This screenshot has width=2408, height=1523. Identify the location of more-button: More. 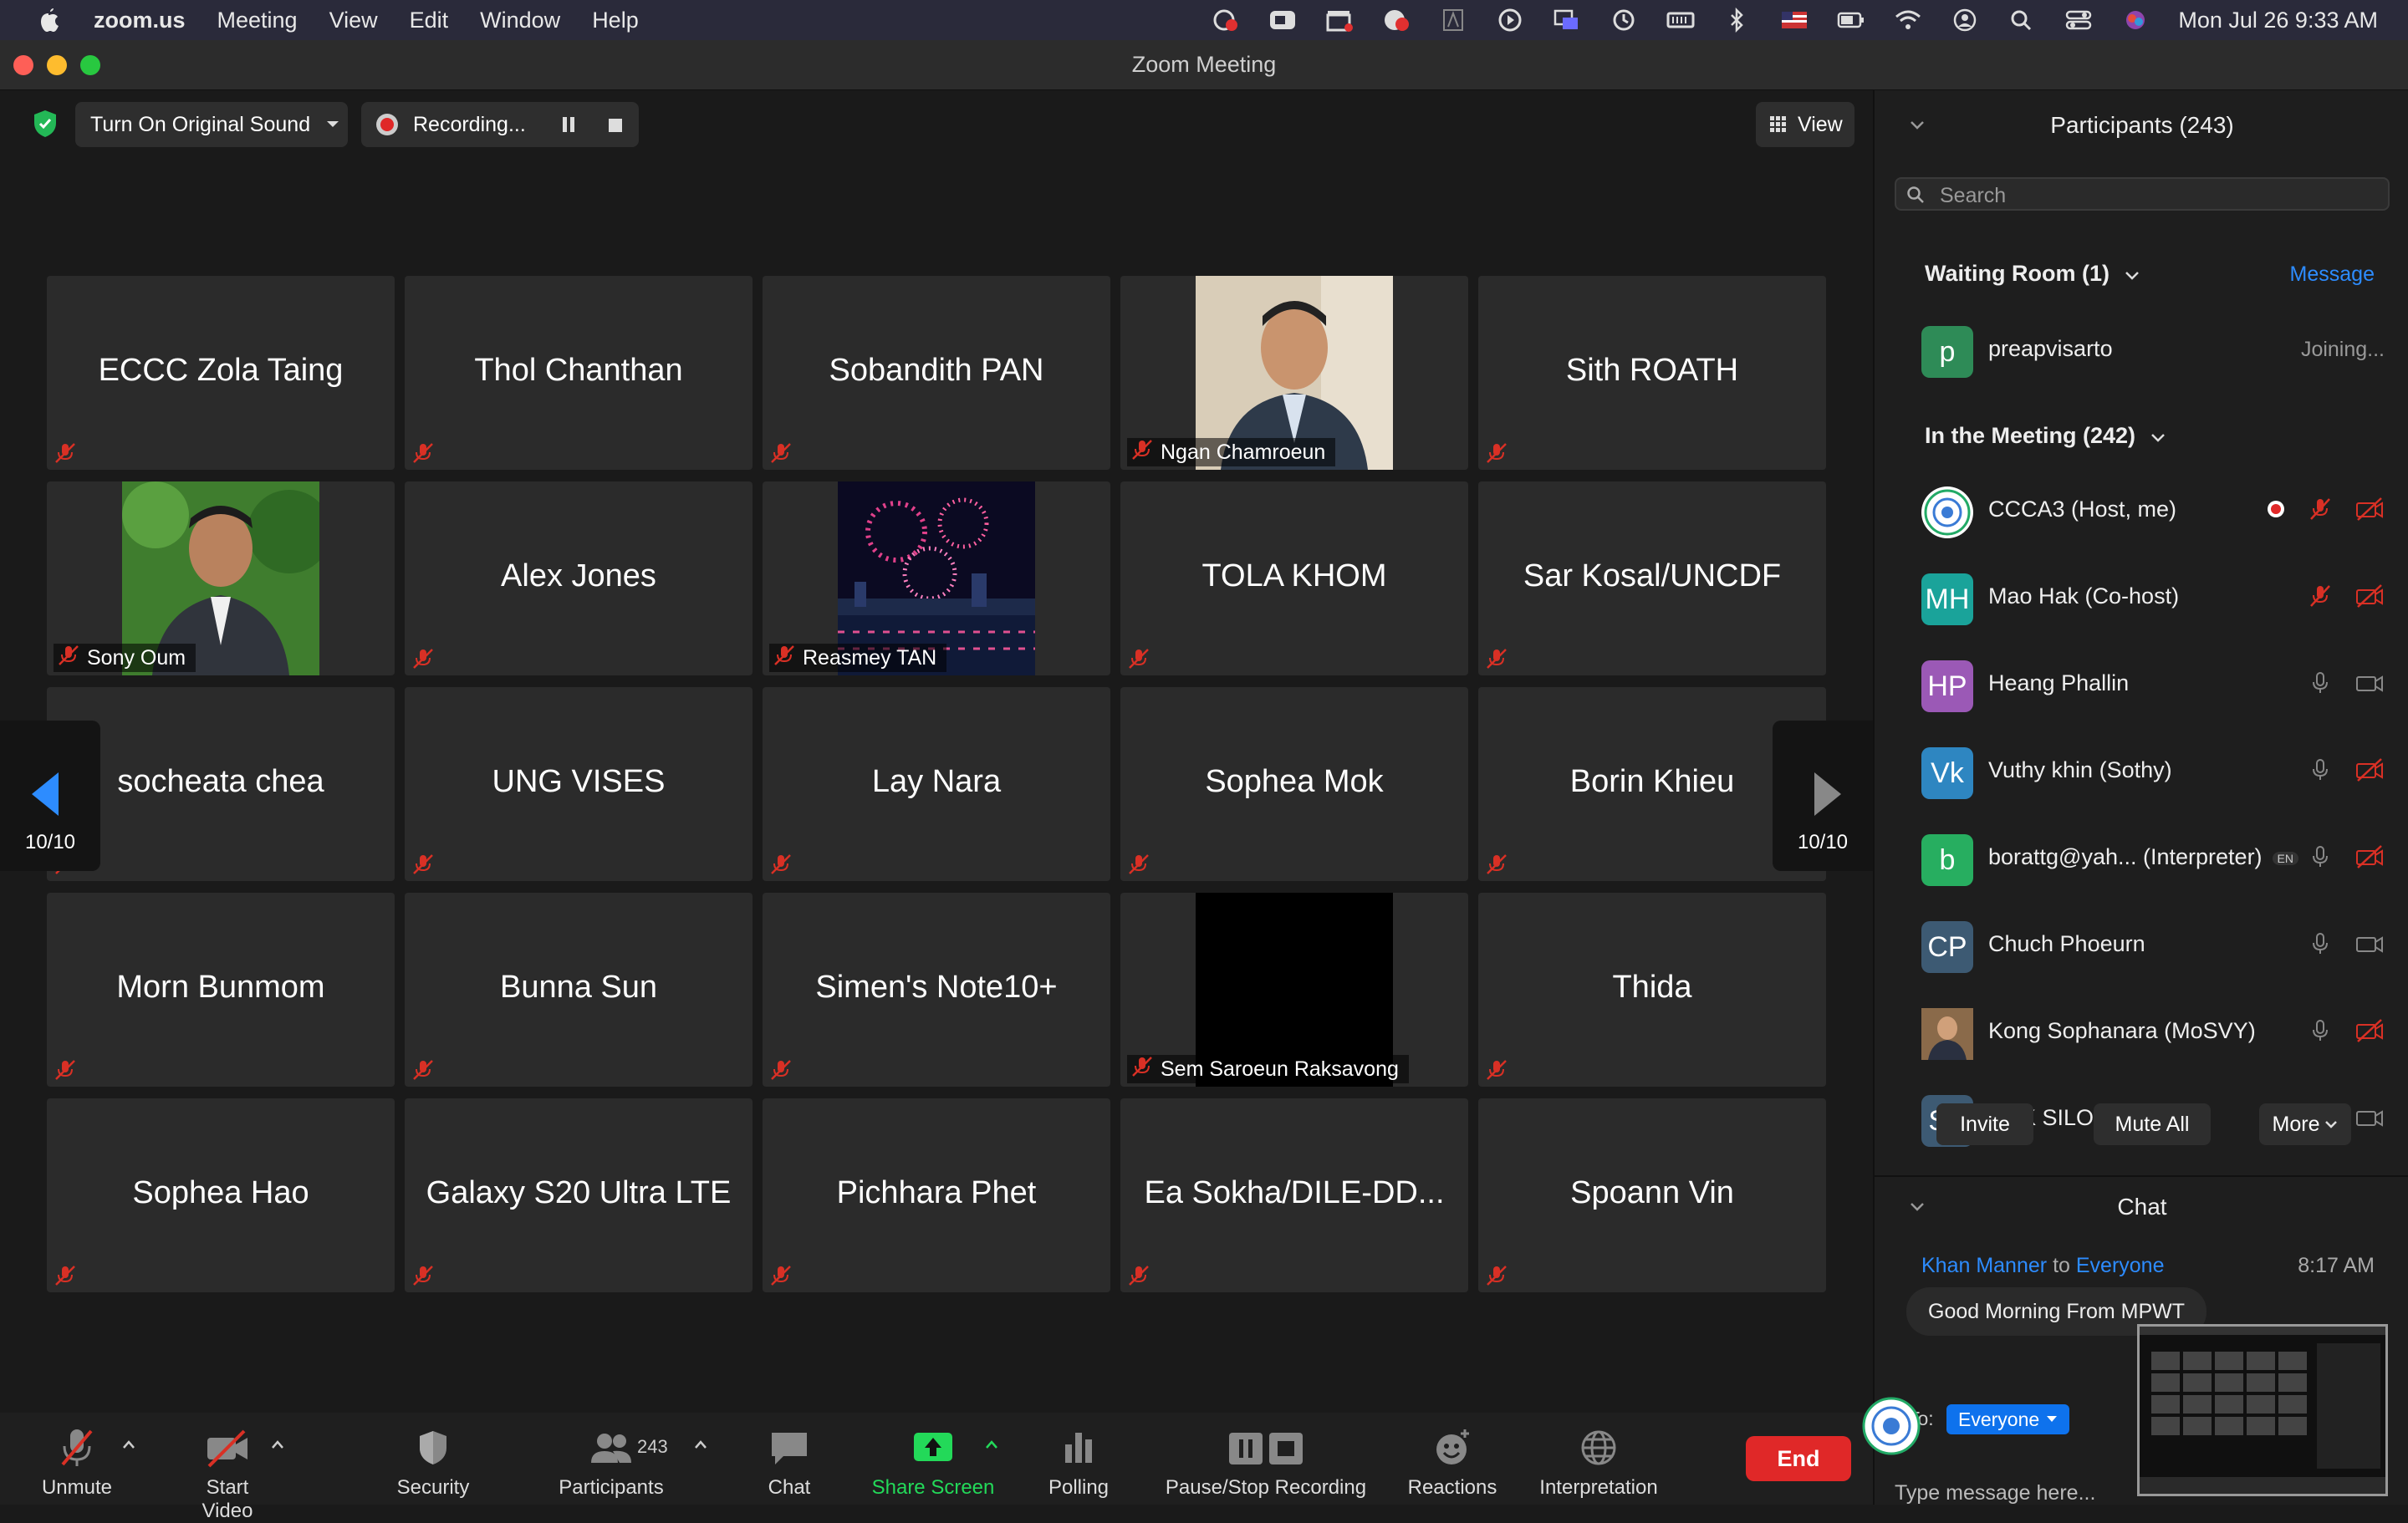
(2305, 1124).